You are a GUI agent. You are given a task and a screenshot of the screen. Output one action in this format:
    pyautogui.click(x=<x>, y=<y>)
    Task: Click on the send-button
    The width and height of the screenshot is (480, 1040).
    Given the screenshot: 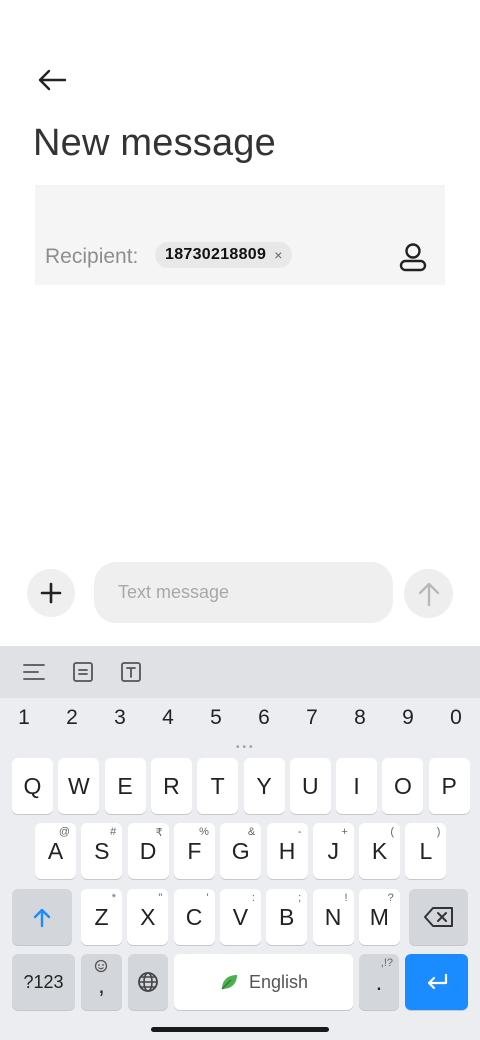 What is the action you would take?
    pyautogui.click(x=428, y=593)
    